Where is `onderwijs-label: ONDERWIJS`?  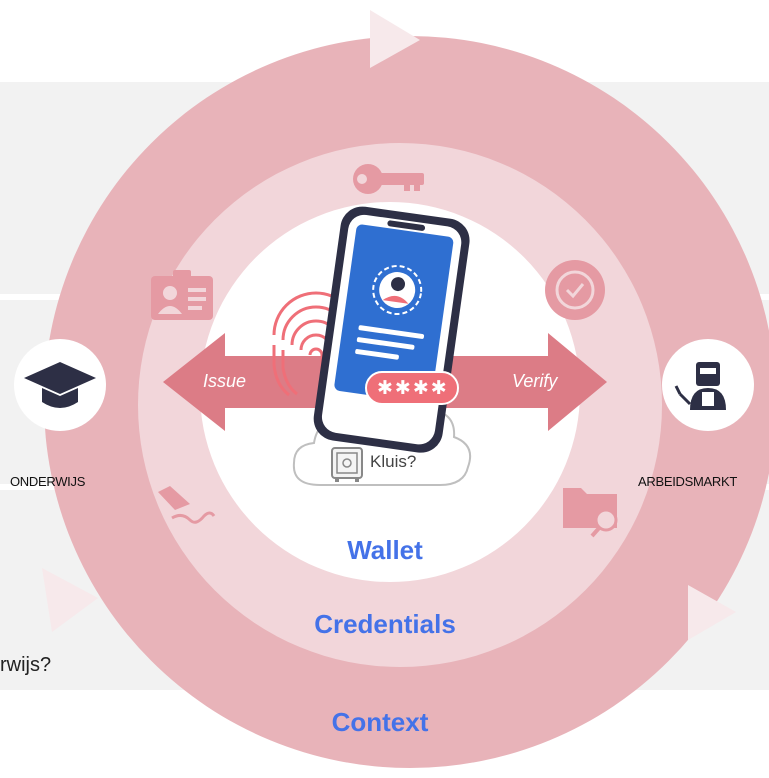
onderwijs-label: ONDERWIJS is located at coordinates (48, 481).